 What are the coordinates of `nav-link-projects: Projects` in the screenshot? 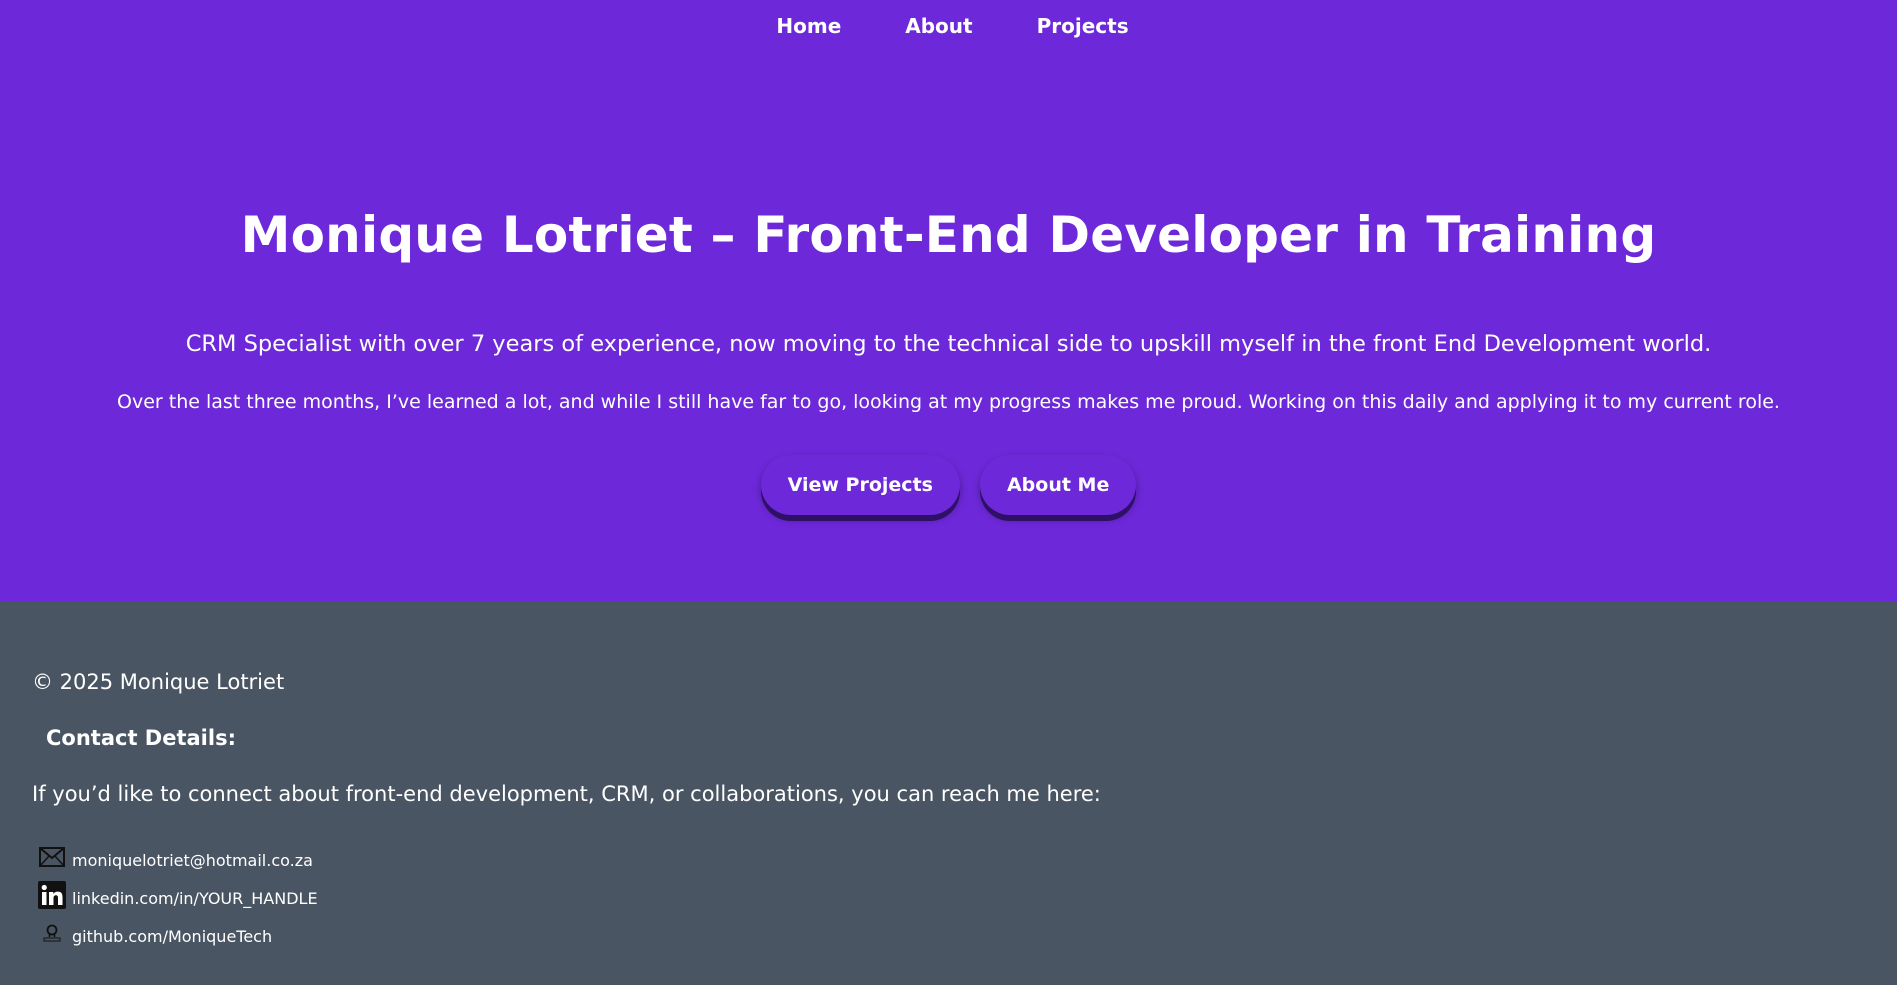 It's located at (1083, 26).